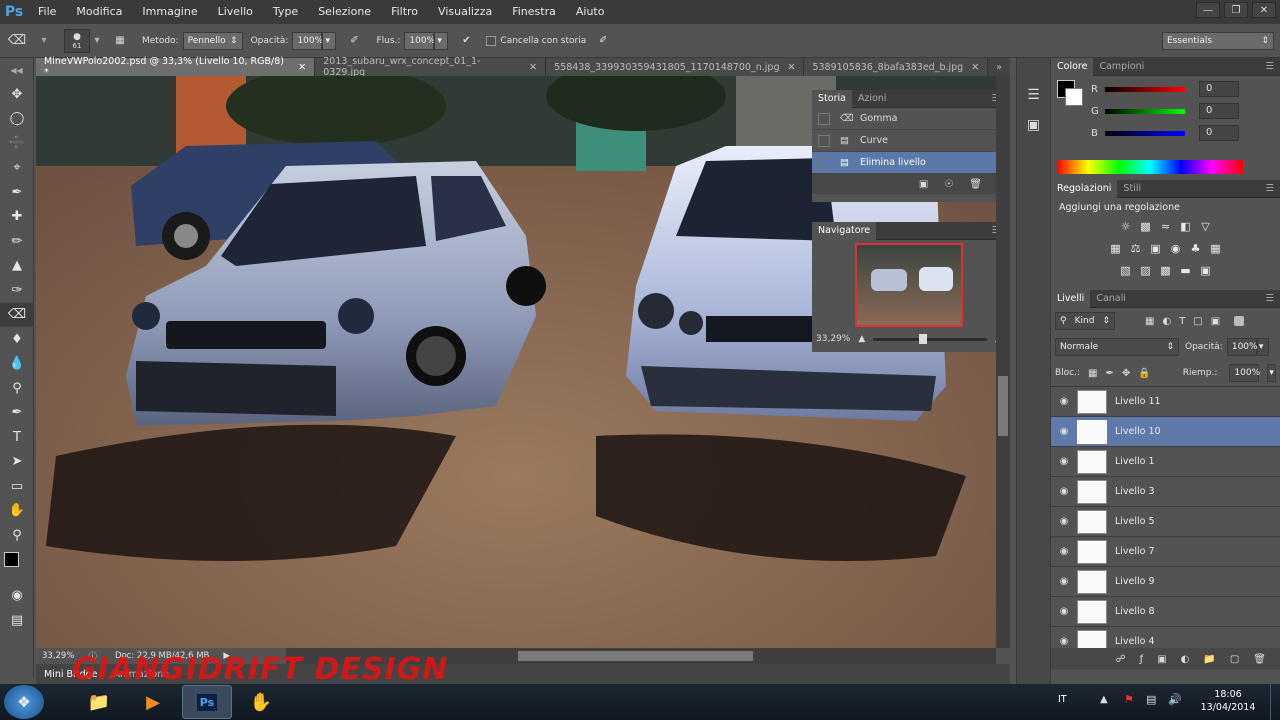 The image size is (1280, 720). Describe the element at coordinates (329, 40) in the screenshot. I see `opacita-slider-button: ▾` at that location.